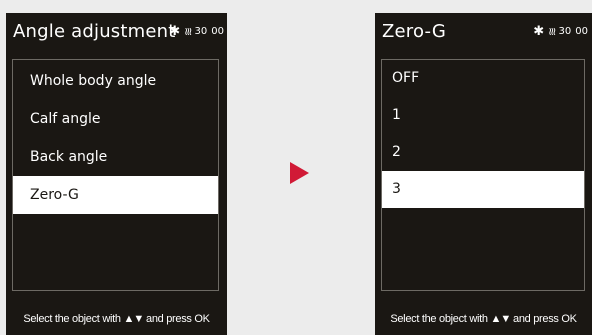  What do you see at coordinates (115, 119) in the screenshot?
I see `menu-item-calf-angle: Calf angle` at bounding box center [115, 119].